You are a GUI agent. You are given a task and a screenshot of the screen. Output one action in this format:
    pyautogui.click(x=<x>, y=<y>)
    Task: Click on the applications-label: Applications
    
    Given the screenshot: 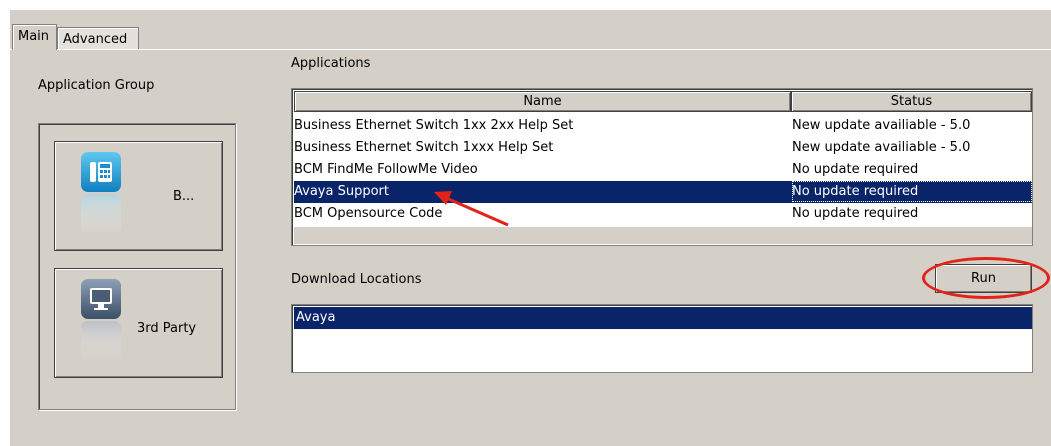 What is the action you would take?
    pyautogui.click(x=331, y=63)
    